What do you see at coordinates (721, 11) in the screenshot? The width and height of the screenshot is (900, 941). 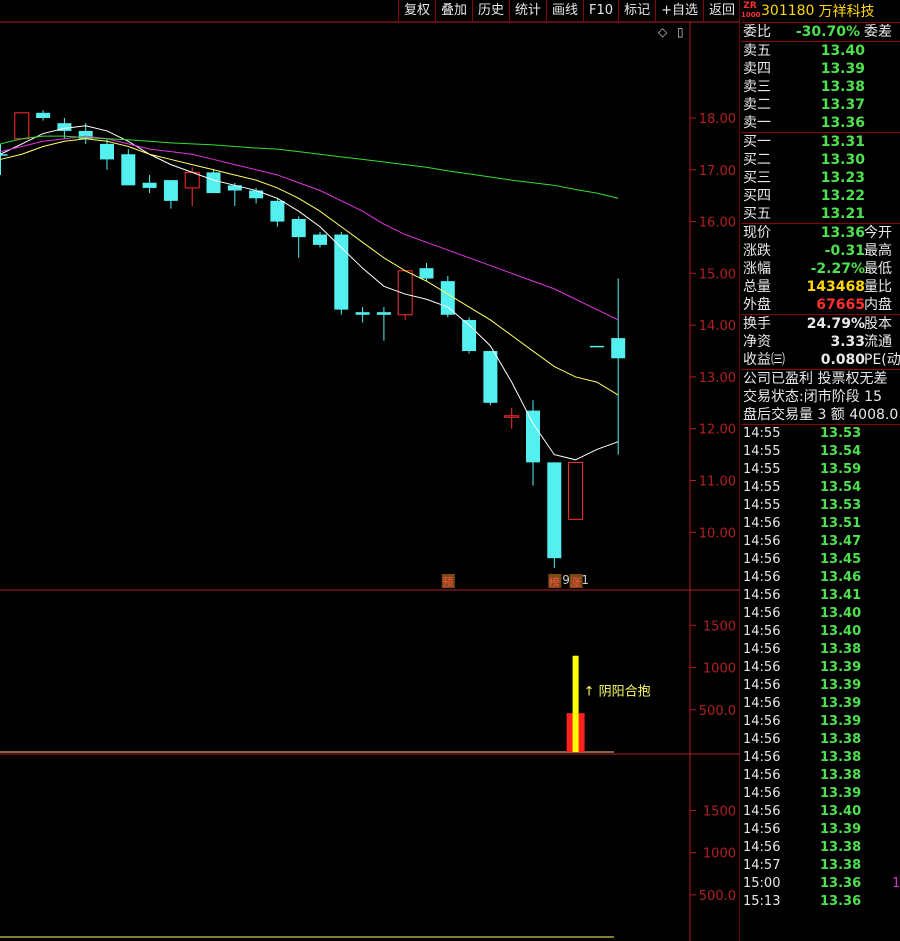 I see `toolbar-button-8: 返回` at bounding box center [721, 11].